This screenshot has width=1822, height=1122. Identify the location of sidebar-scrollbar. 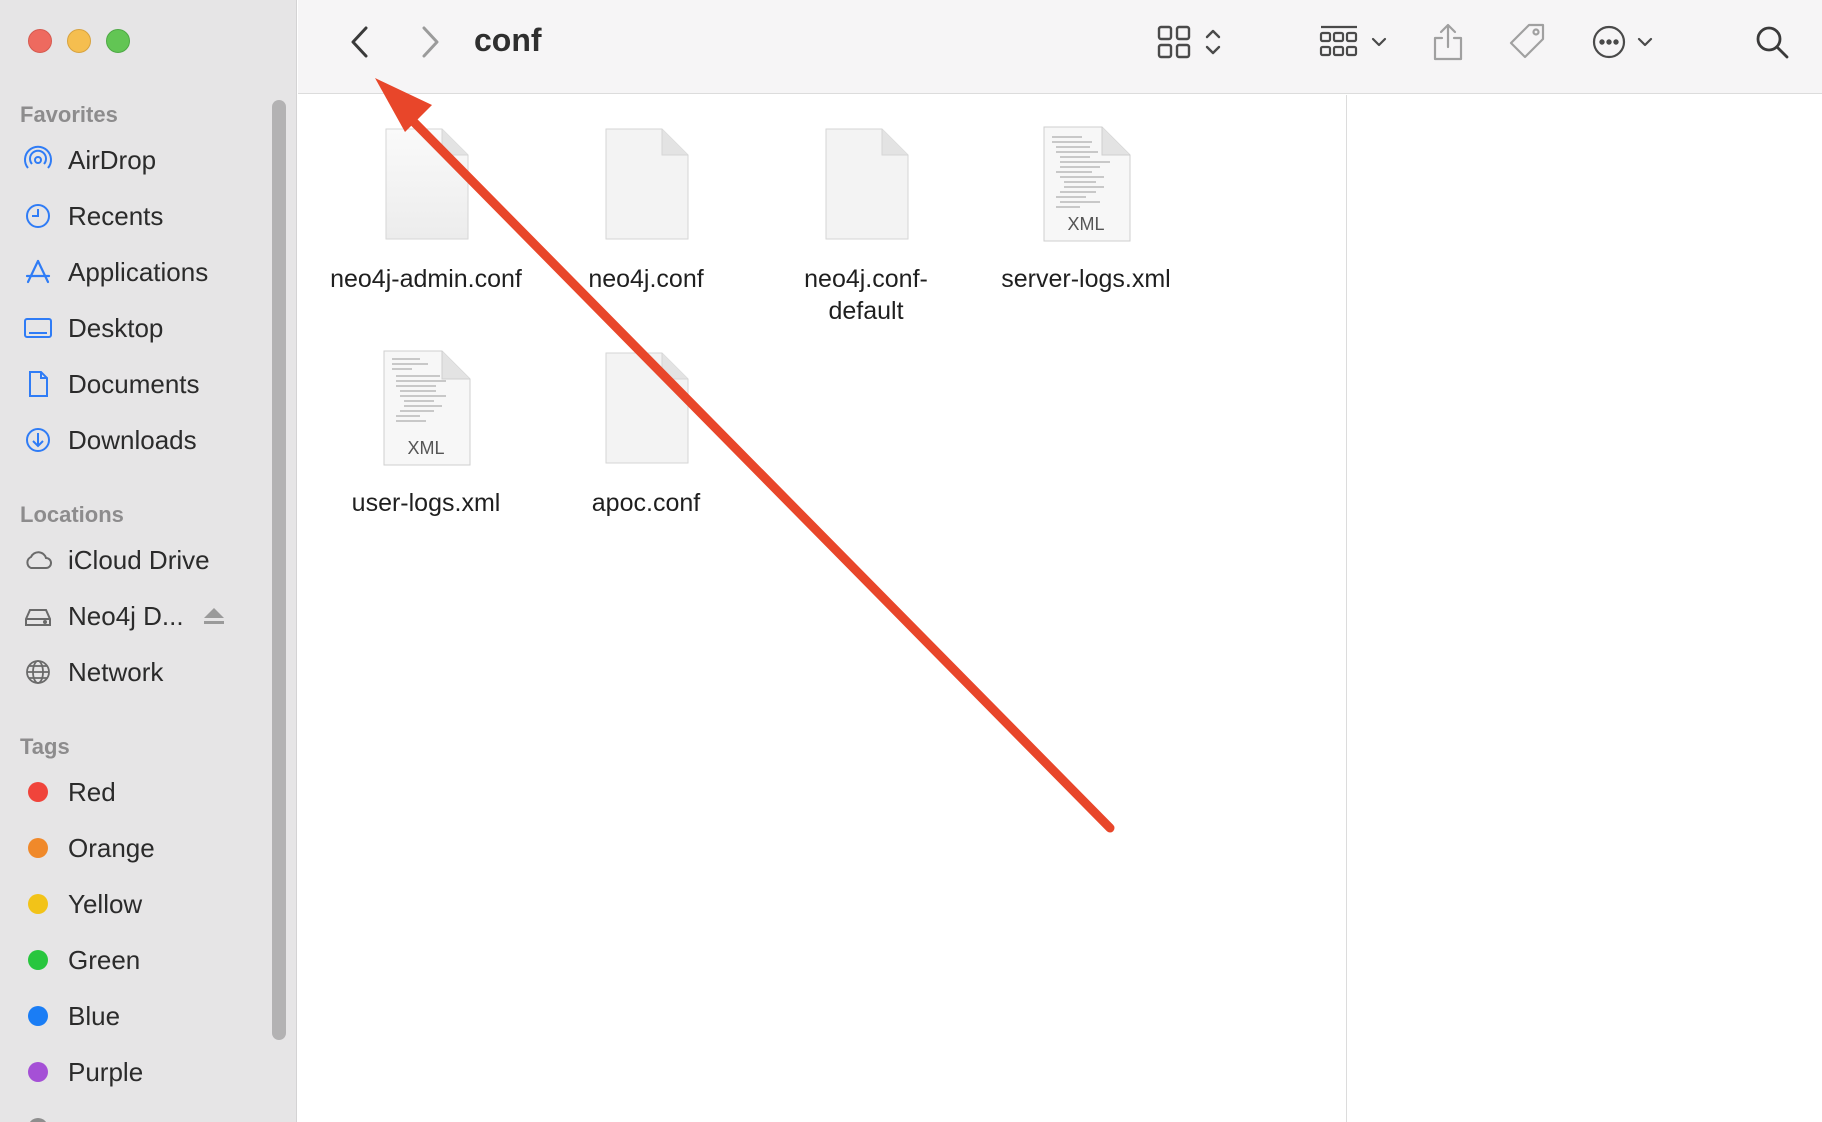
(279, 570).